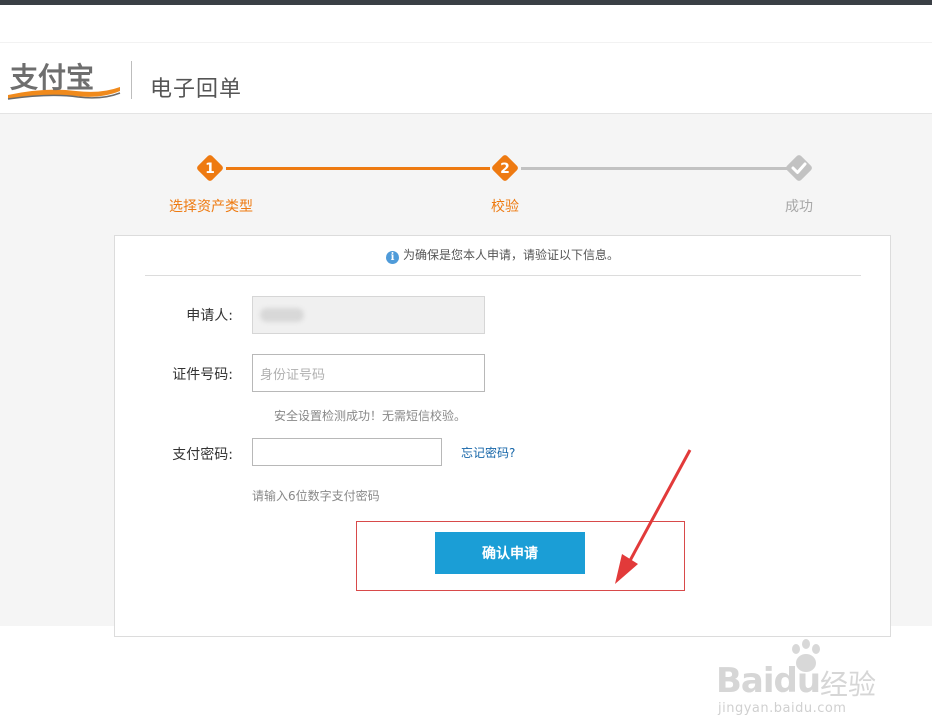 This screenshot has height=727, width=932. I want to click on notice-text: 为确保是您本人申请，请验证以下信息。, so click(510, 255).